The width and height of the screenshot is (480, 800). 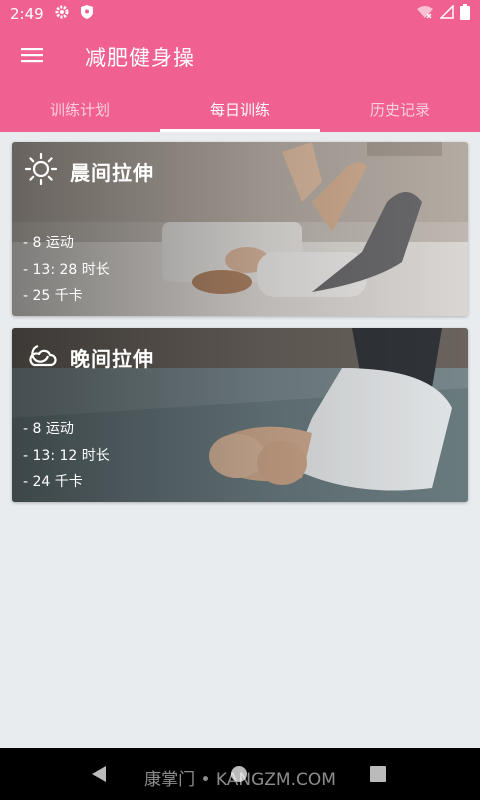 I want to click on tab-label: 历史记录, so click(x=399, y=109).